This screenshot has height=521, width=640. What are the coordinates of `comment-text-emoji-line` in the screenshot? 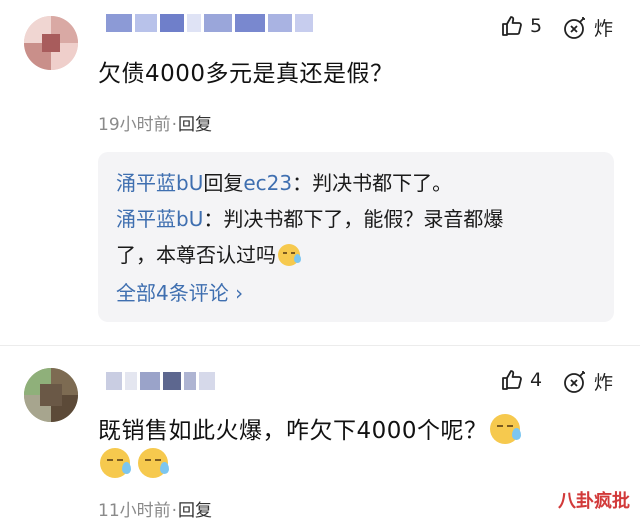 It's located at (133, 464).